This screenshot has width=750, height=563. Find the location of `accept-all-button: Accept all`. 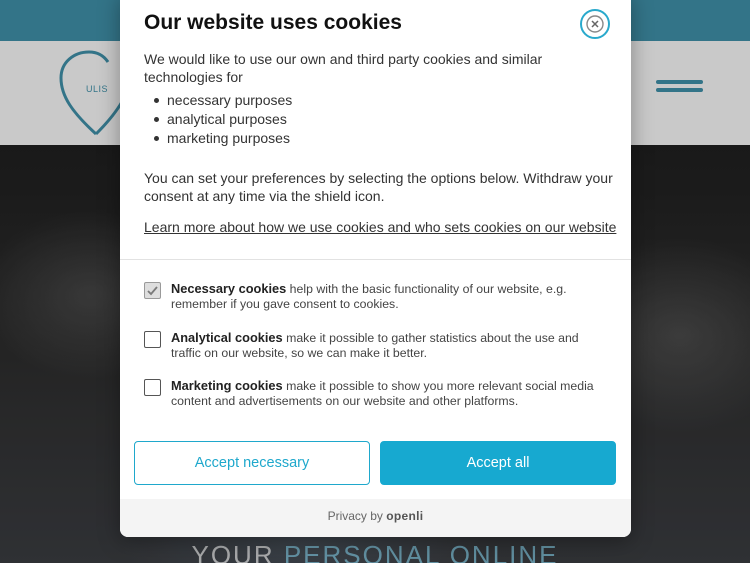

accept-all-button: Accept all is located at coordinates (498, 463).